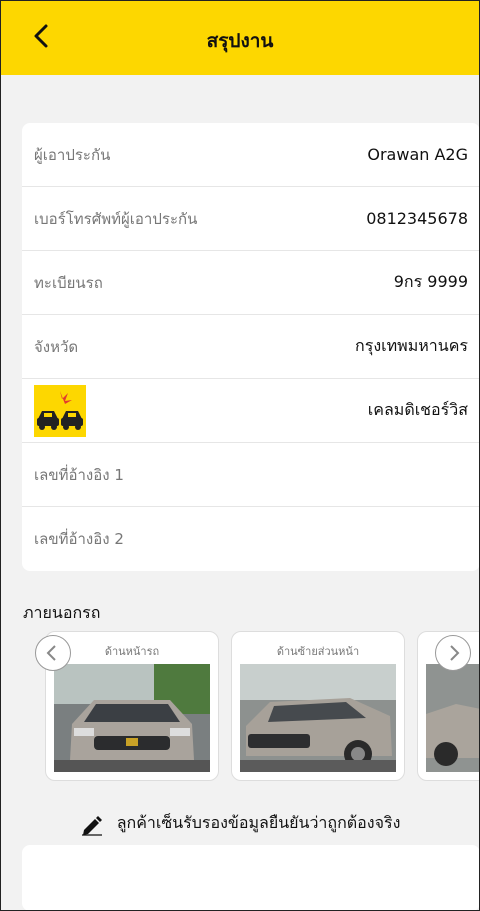  What do you see at coordinates (72, 154) in the screenshot?
I see `insured-name-label: ผู้เอาประกัน` at bounding box center [72, 154].